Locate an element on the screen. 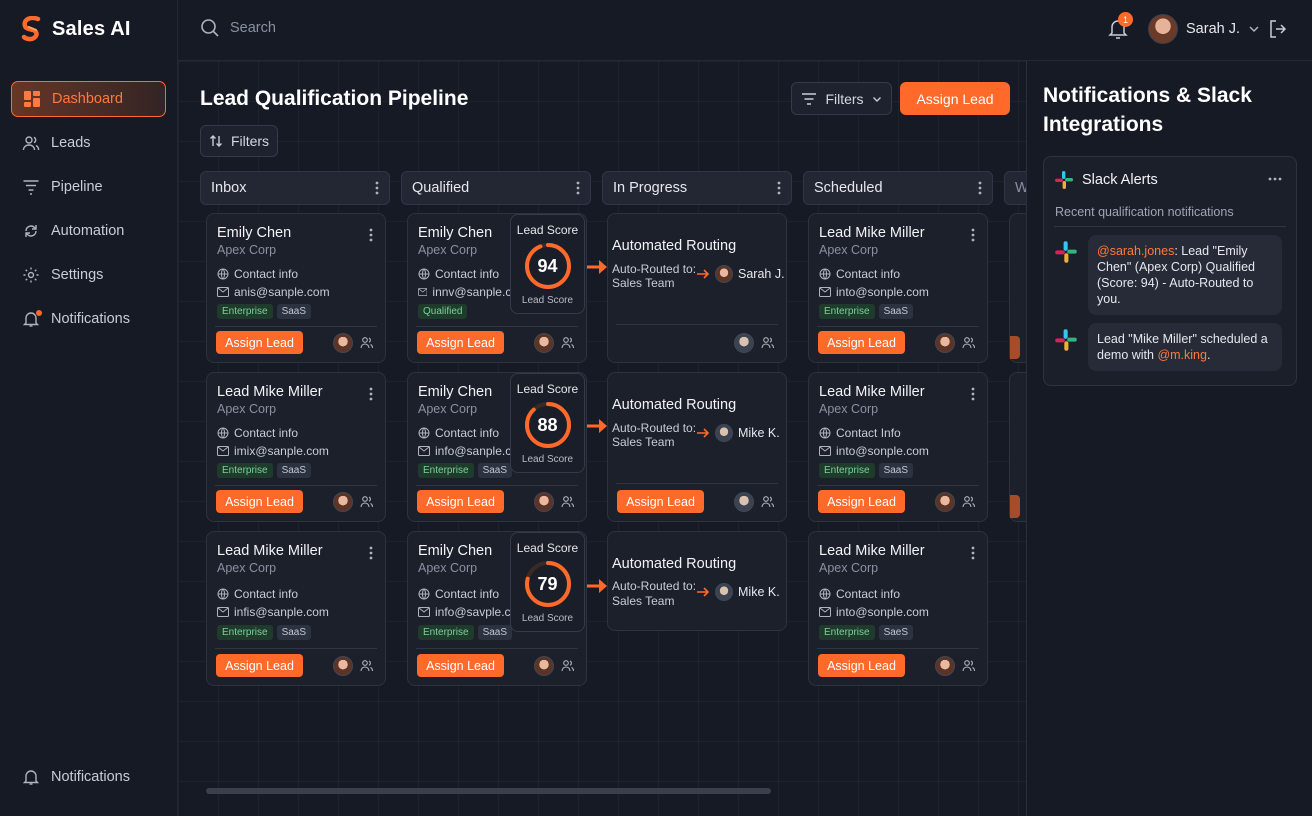 Image resolution: width=1312 pixels, height=816 pixels. column-header-in-progress: In Progress is located at coordinates (697, 188).